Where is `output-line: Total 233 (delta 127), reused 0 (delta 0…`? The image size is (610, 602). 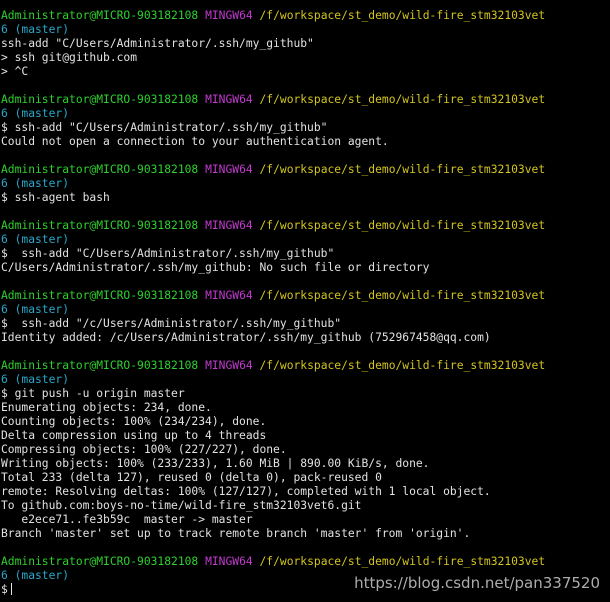 output-line: Total 233 (delta 127), reused 0 (delta 0… is located at coordinates (191, 477).